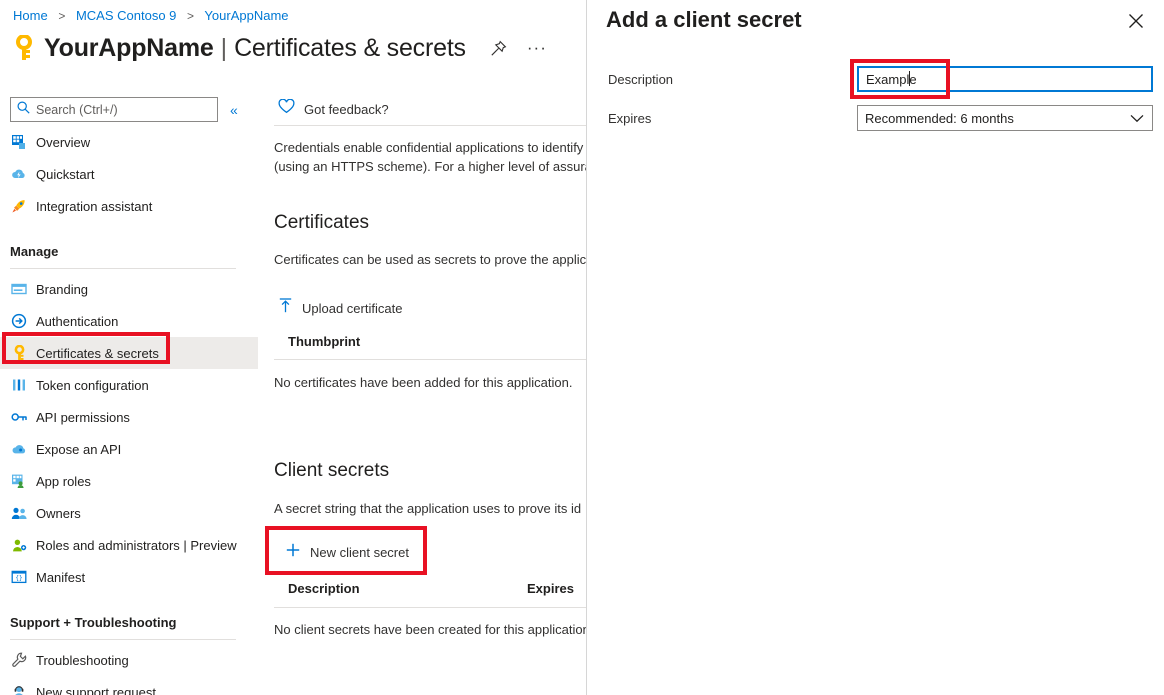  What do you see at coordinates (129, 449) in the screenshot?
I see `sidebar-item-expose-an-api: Expose an API` at bounding box center [129, 449].